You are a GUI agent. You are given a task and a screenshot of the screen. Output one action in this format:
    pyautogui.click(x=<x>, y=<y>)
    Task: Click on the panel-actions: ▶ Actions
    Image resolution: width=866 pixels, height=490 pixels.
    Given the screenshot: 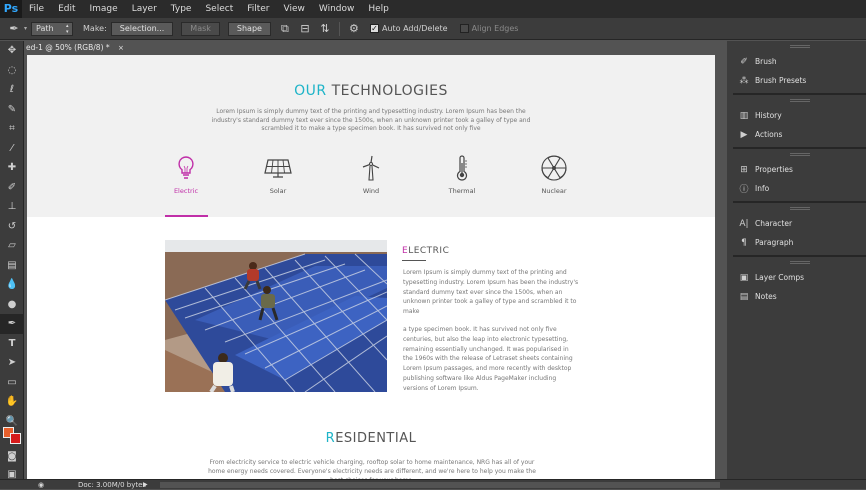 What is the action you would take?
    pyautogui.click(x=799, y=134)
    